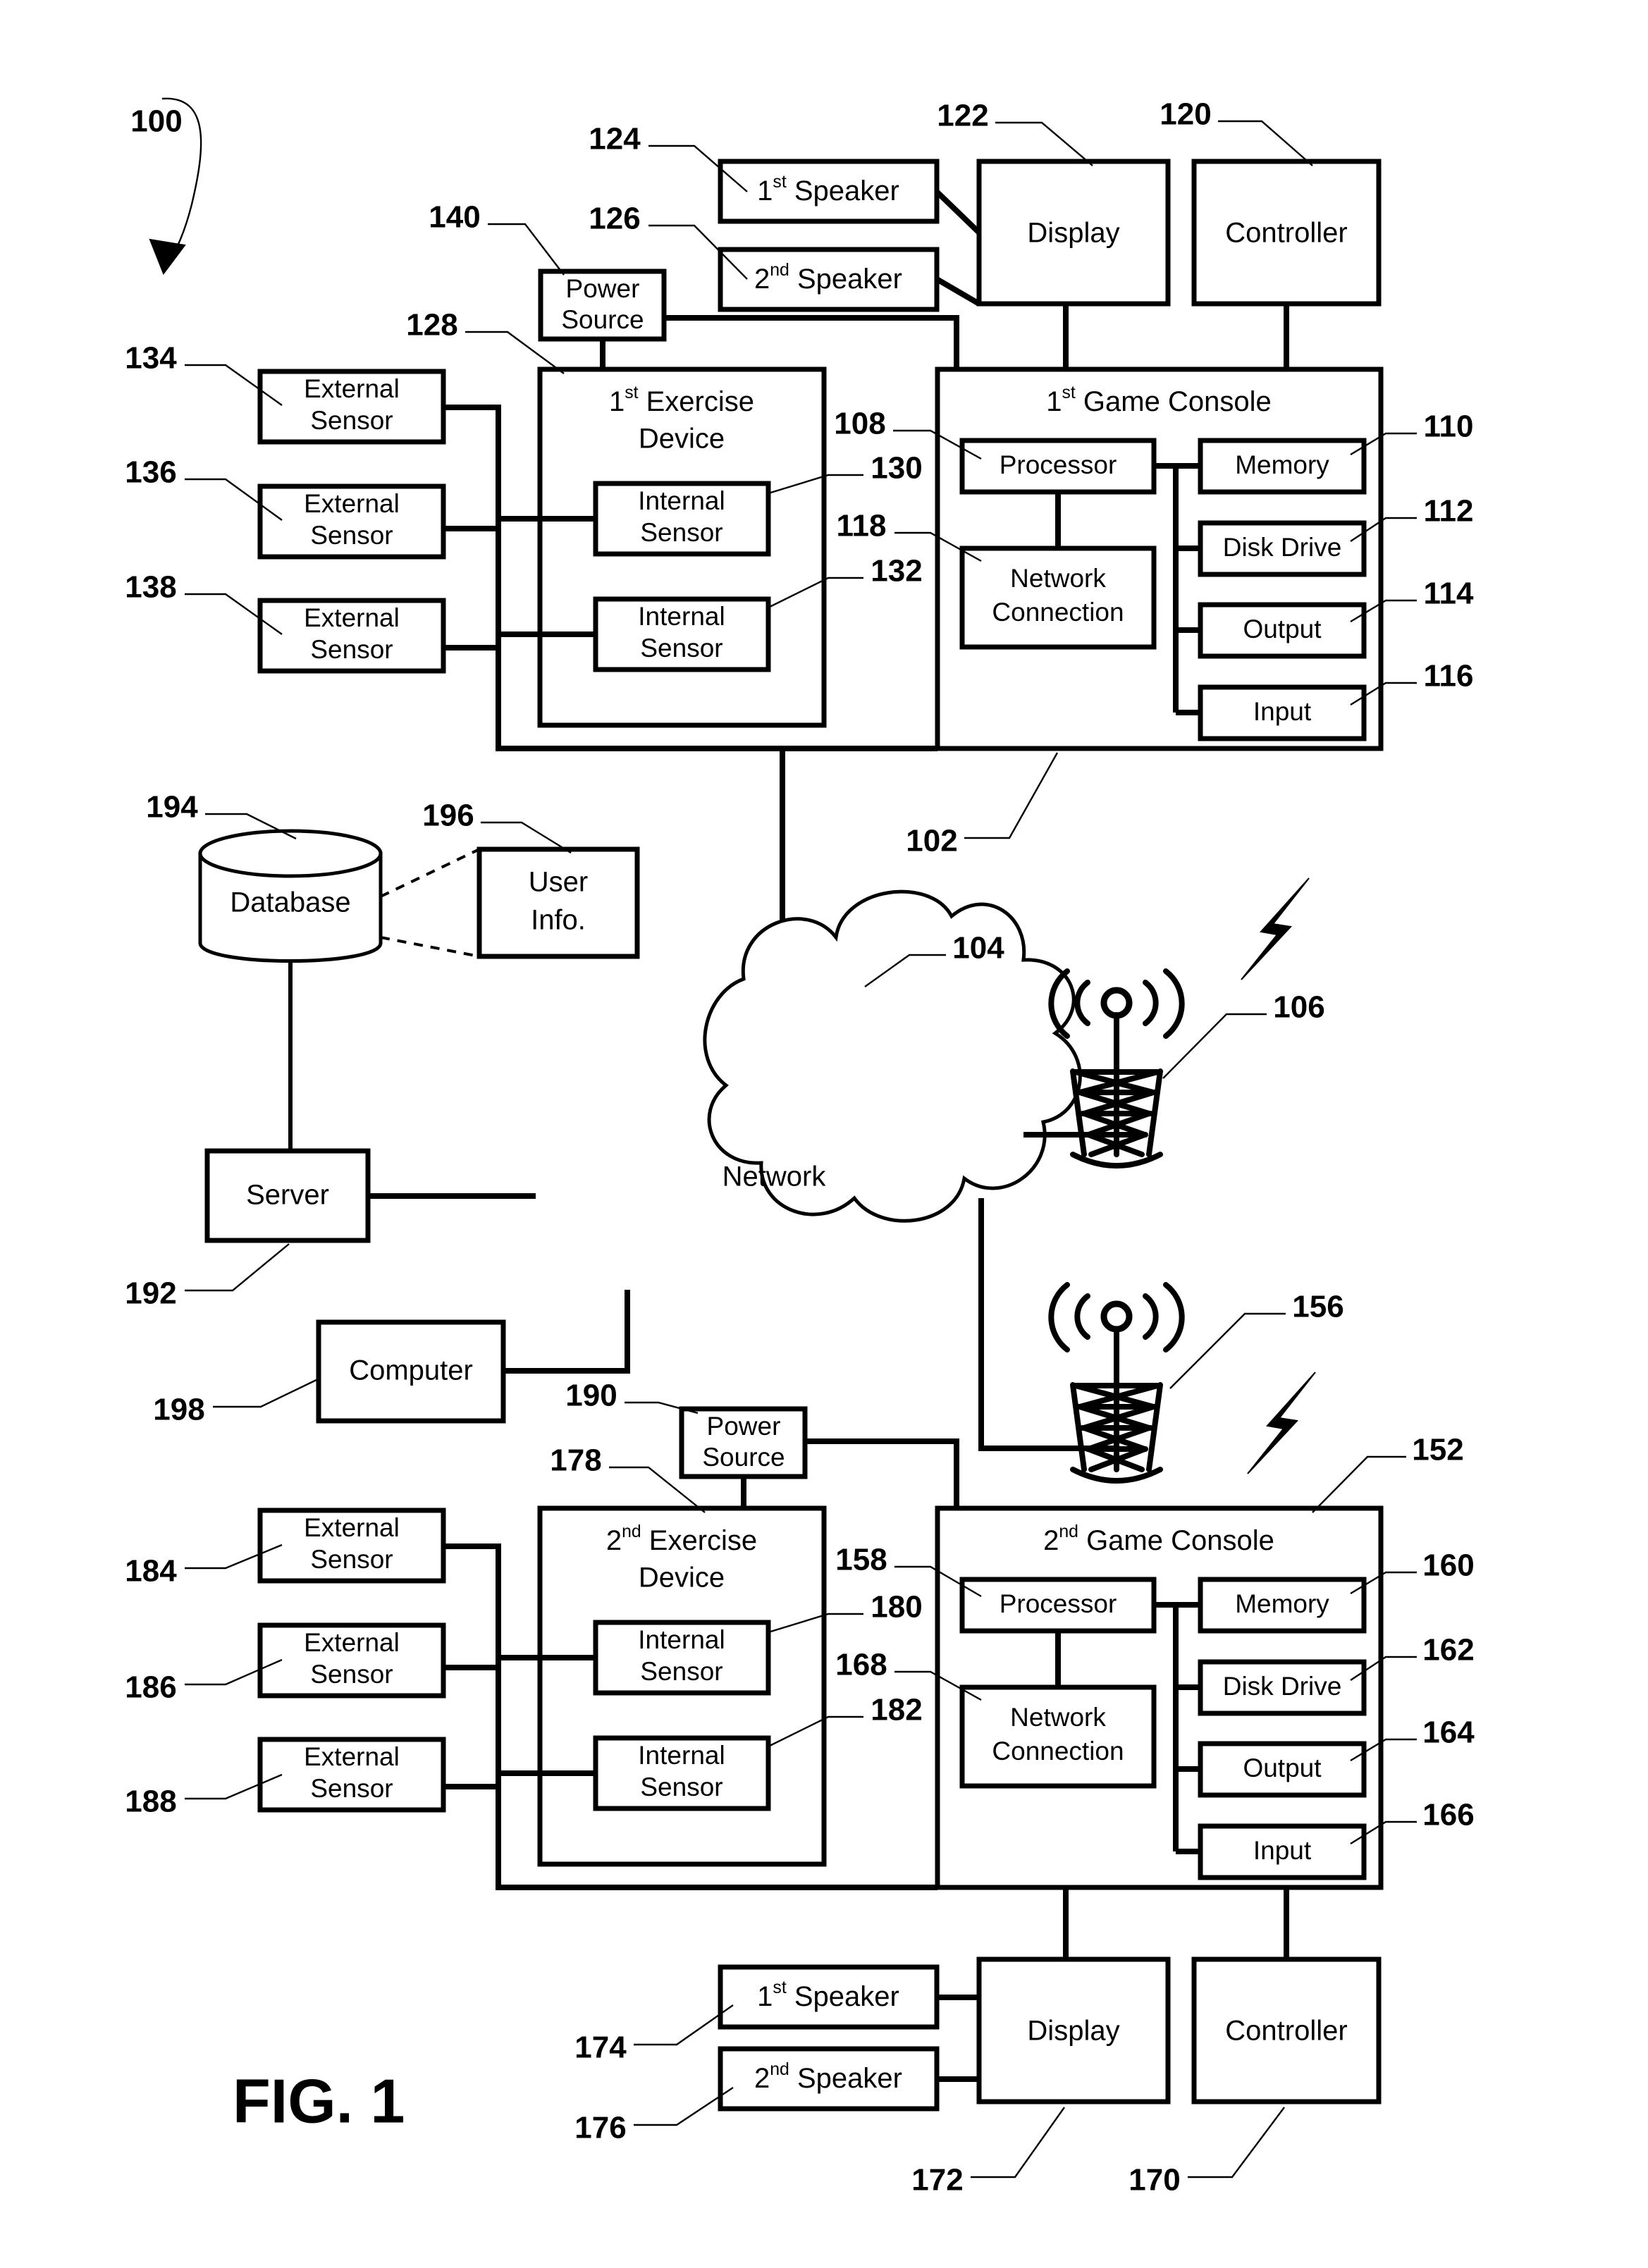 This screenshot has width=1648, height=2268. I want to click on input-1-label: Input, so click(1282, 711).